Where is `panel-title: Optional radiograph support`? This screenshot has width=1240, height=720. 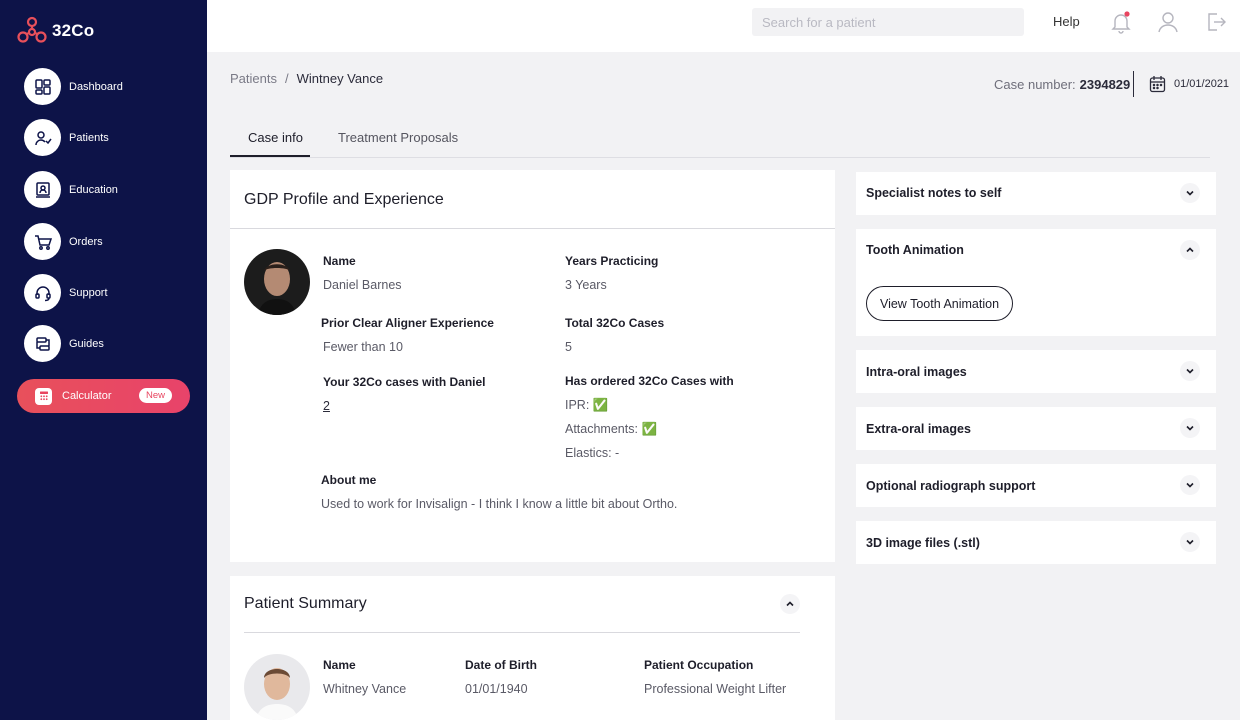
panel-title: Optional radiograph support is located at coordinates (951, 486).